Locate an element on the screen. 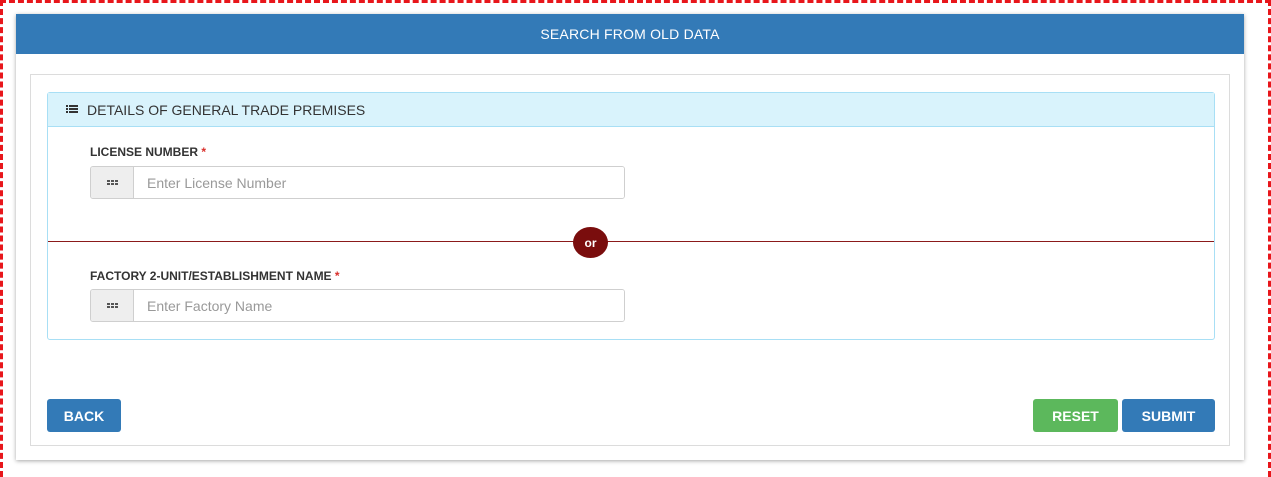 The width and height of the screenshot is (1271, 477). card-header: SEARCH FROM OLD DATA is located at coordinates (630, 34).